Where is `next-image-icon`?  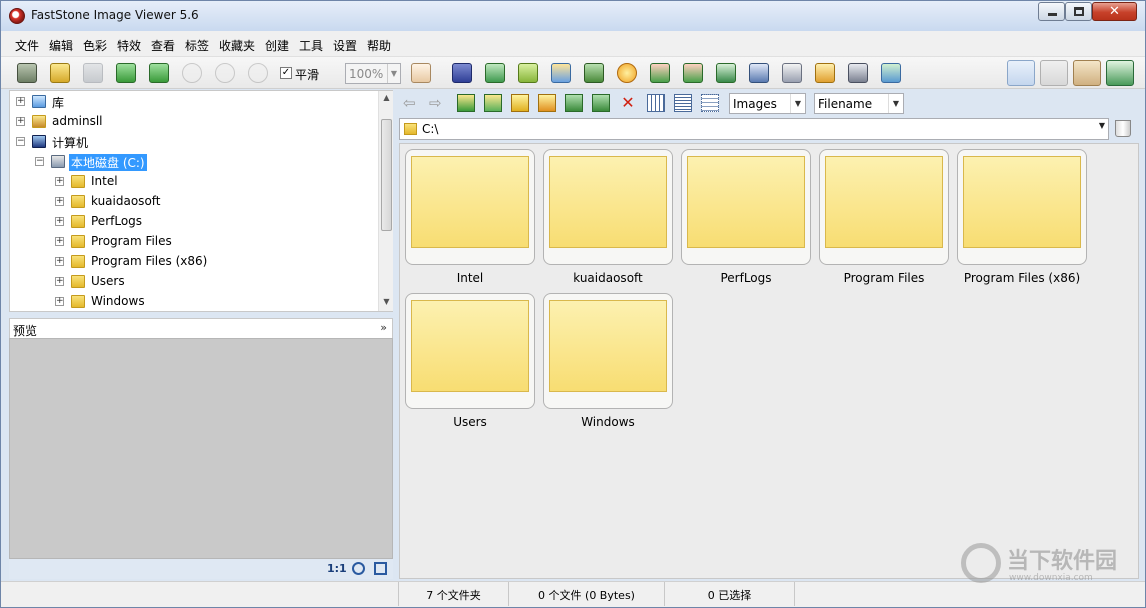 next-image-icon is located at coordinates (159, 73).